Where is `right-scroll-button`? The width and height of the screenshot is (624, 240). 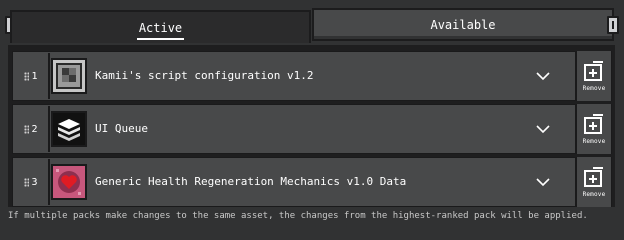
right-scroll-button is located at coordinates (613, 25).